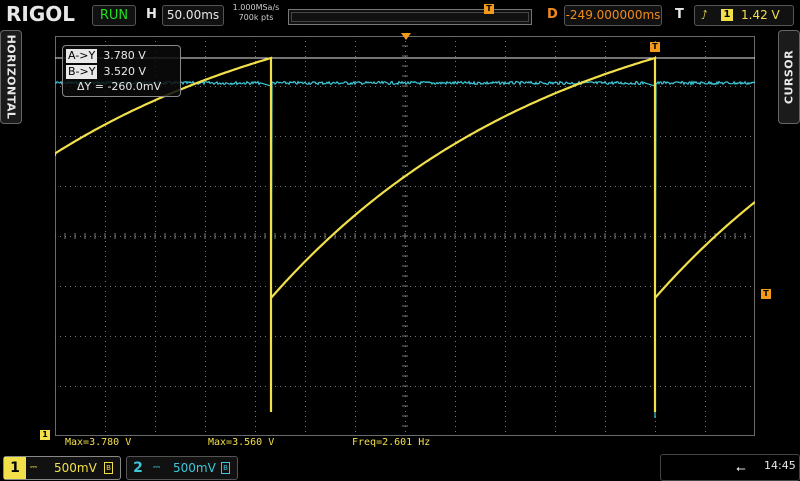  Describe the element at coordinates (780, 465) in the screenshot. I see `system-clock: 14:45` at that location.